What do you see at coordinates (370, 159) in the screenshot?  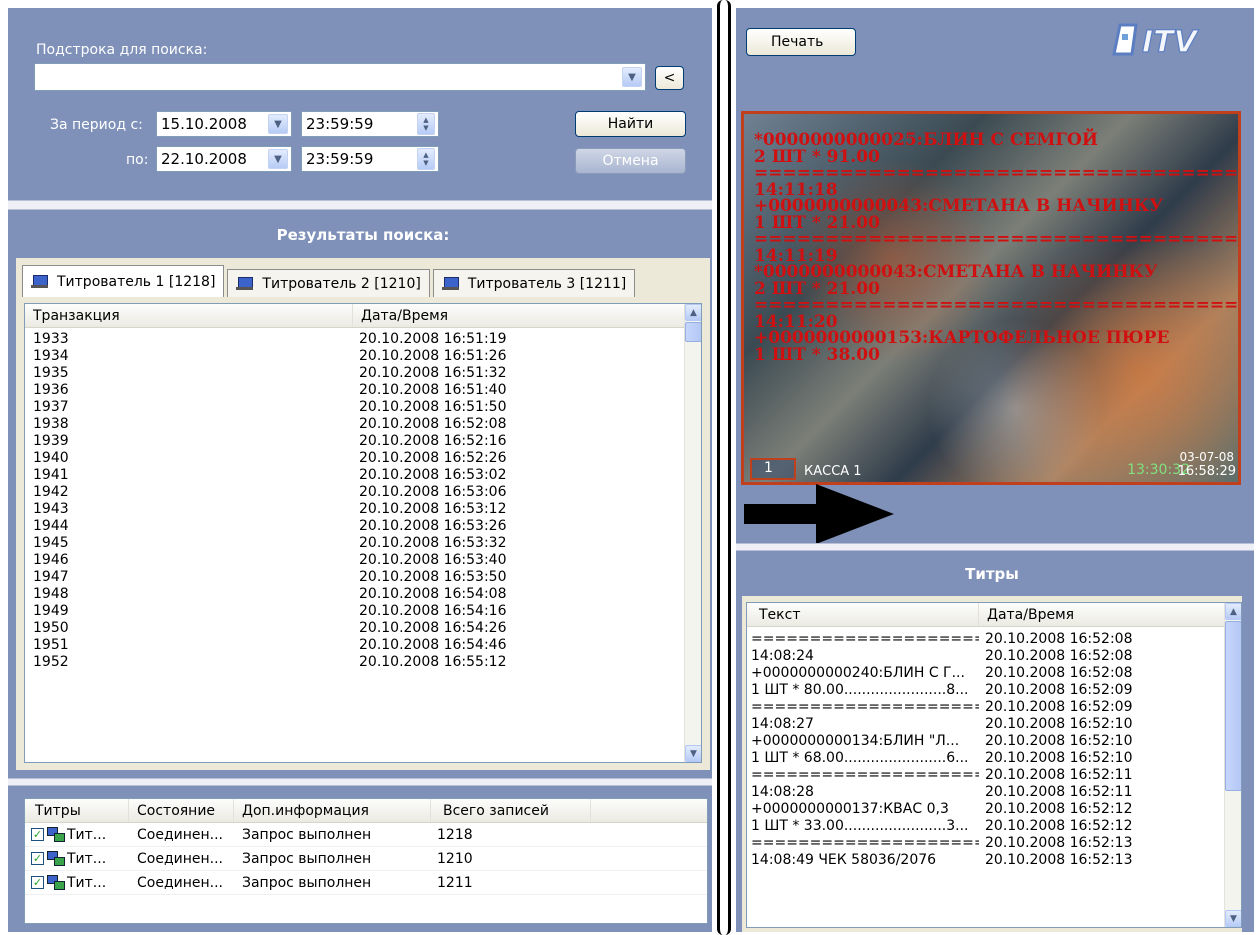 I see `time-to-field: 23:59:59 ▲ ▼` at bounding box center [370, 159].